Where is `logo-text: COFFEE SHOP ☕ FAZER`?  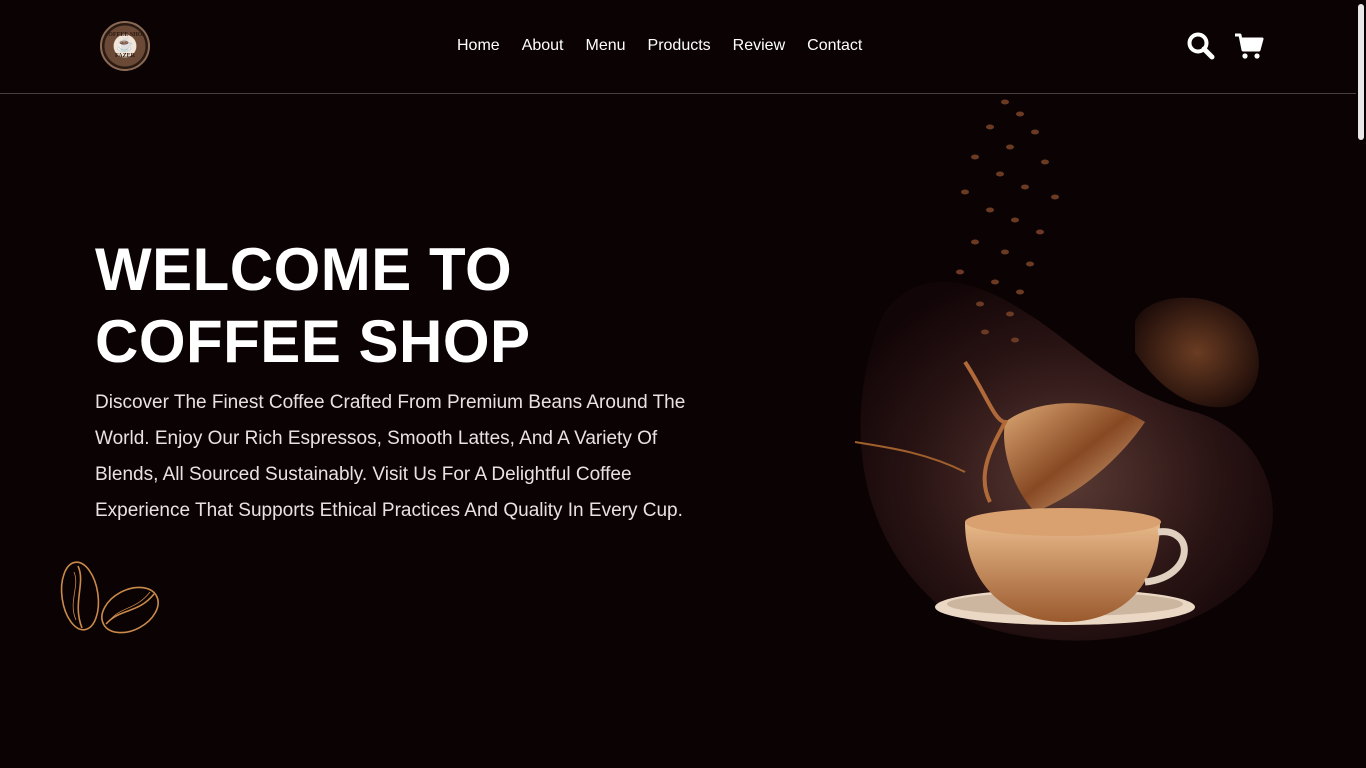
logo-text: COFFEE SHOP ☕ FAZER is located at coordinates (125, 45).